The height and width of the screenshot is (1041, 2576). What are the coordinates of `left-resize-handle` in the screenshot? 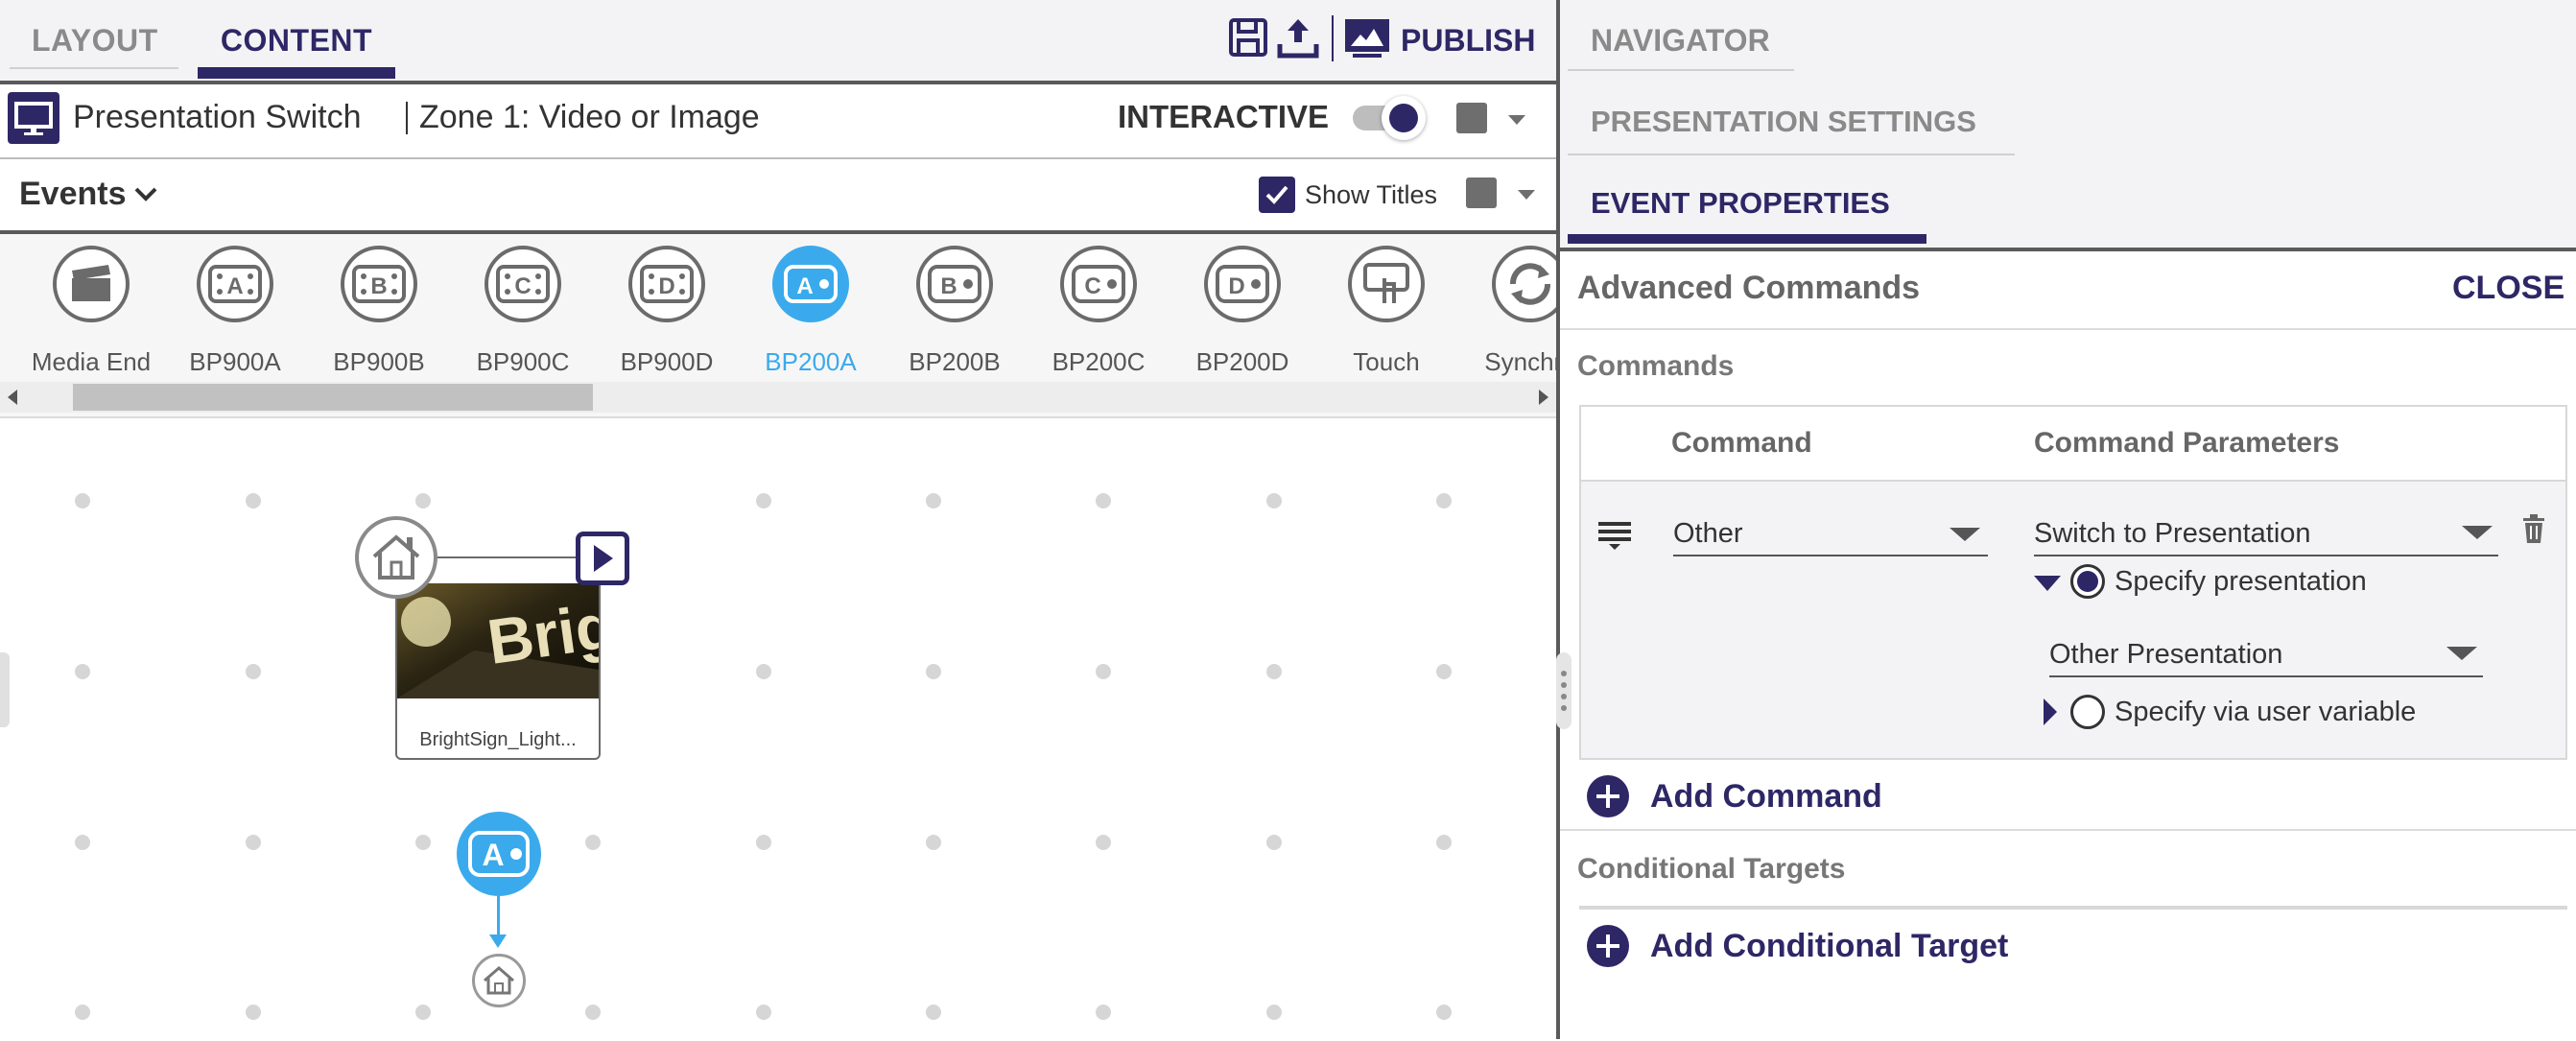 It's located at (5, 689).